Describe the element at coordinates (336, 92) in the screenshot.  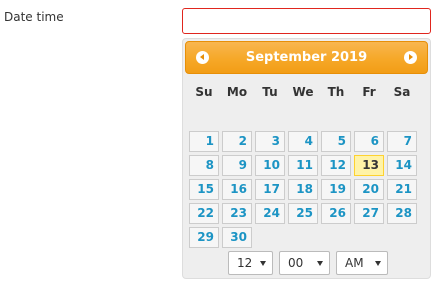
I see `weekday-label: Th` at that location.